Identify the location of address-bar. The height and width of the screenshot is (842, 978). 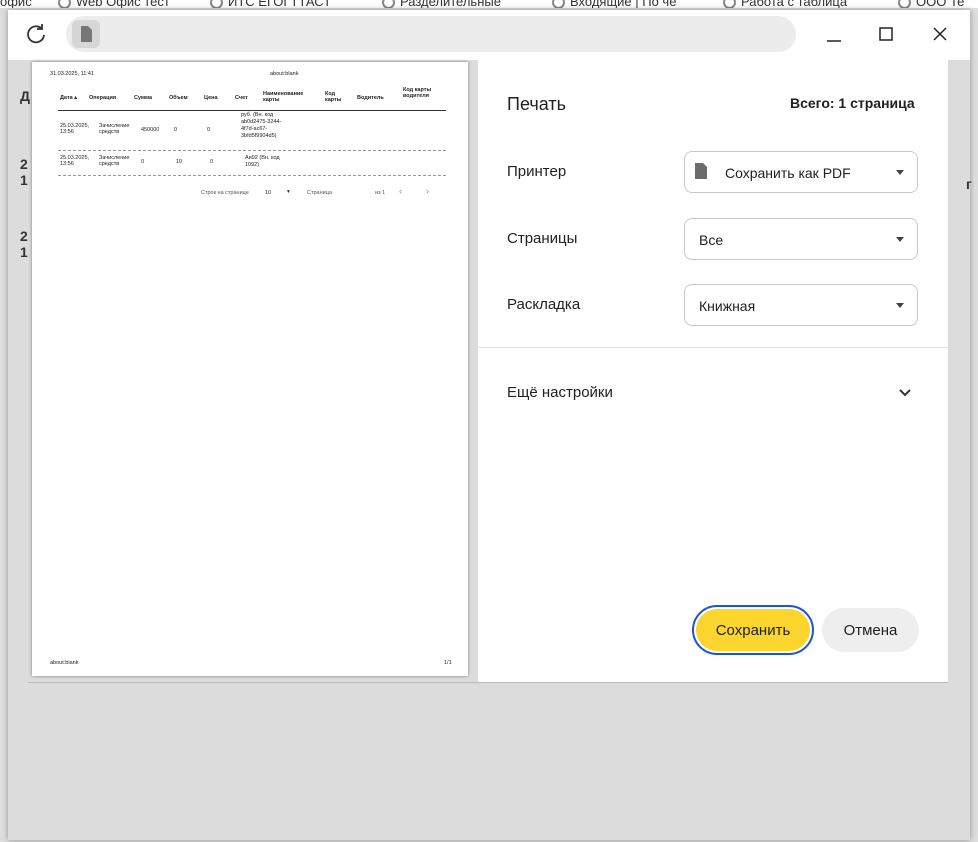
(431, 34).